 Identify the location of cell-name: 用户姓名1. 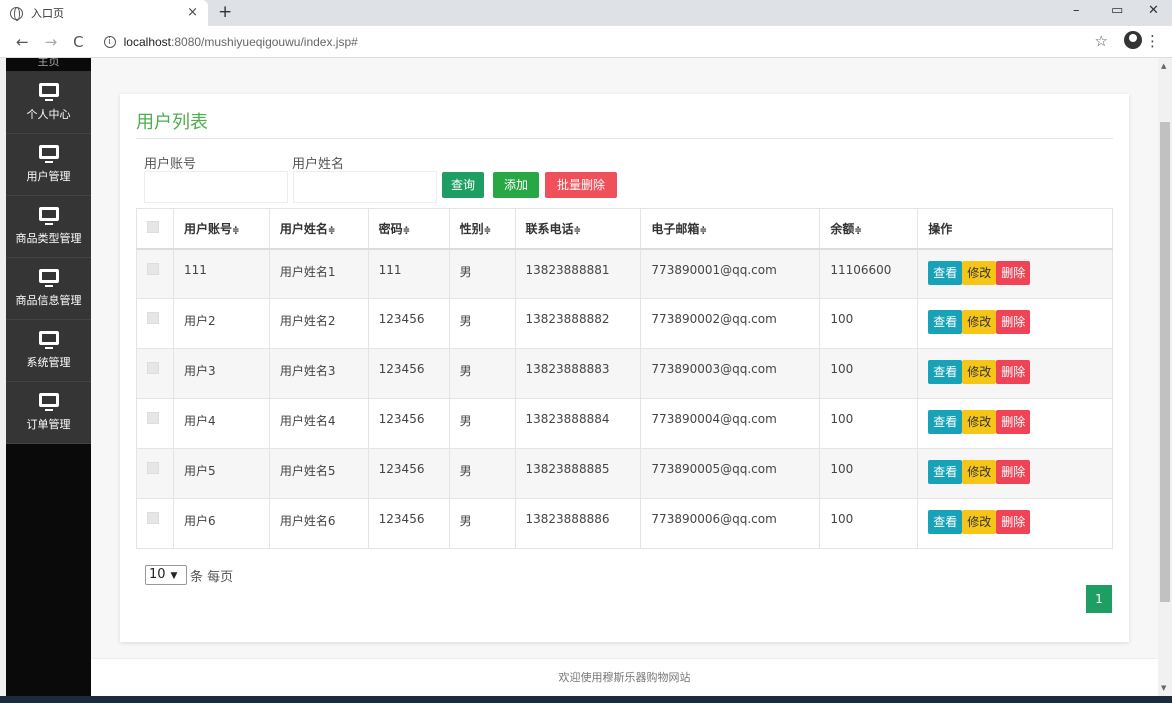
(318, 273).